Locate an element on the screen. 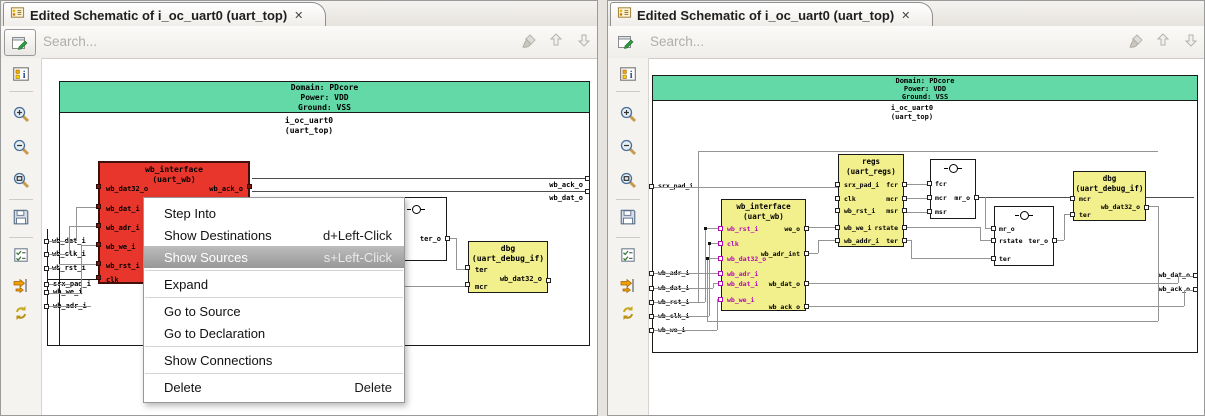 This screenshot has width=1205, height=416. boundary-port-label: srx_pad_i is located at coordinates (675, 186).